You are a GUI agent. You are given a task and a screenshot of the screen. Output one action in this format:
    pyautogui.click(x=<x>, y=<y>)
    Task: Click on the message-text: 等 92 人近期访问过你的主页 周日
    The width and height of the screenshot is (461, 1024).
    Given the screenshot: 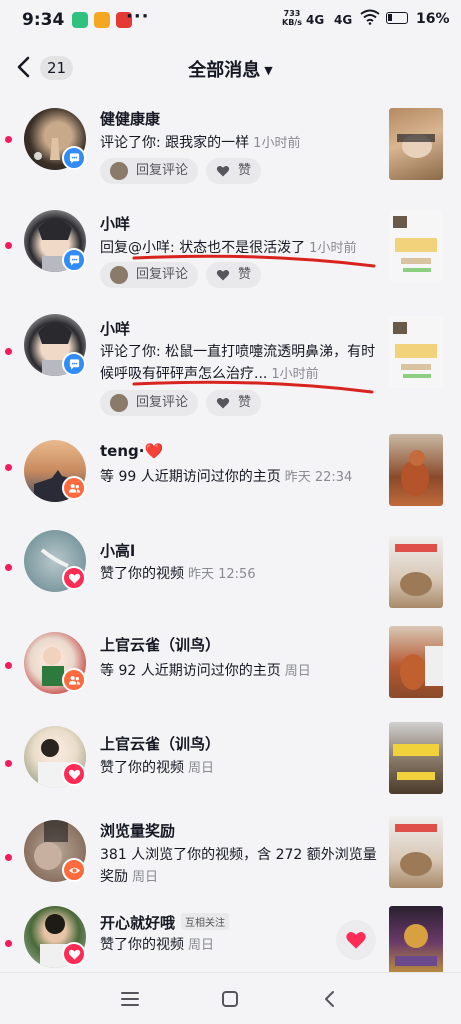 What is the action you would take?
    pyautogui.click(x=205, y=671)
    